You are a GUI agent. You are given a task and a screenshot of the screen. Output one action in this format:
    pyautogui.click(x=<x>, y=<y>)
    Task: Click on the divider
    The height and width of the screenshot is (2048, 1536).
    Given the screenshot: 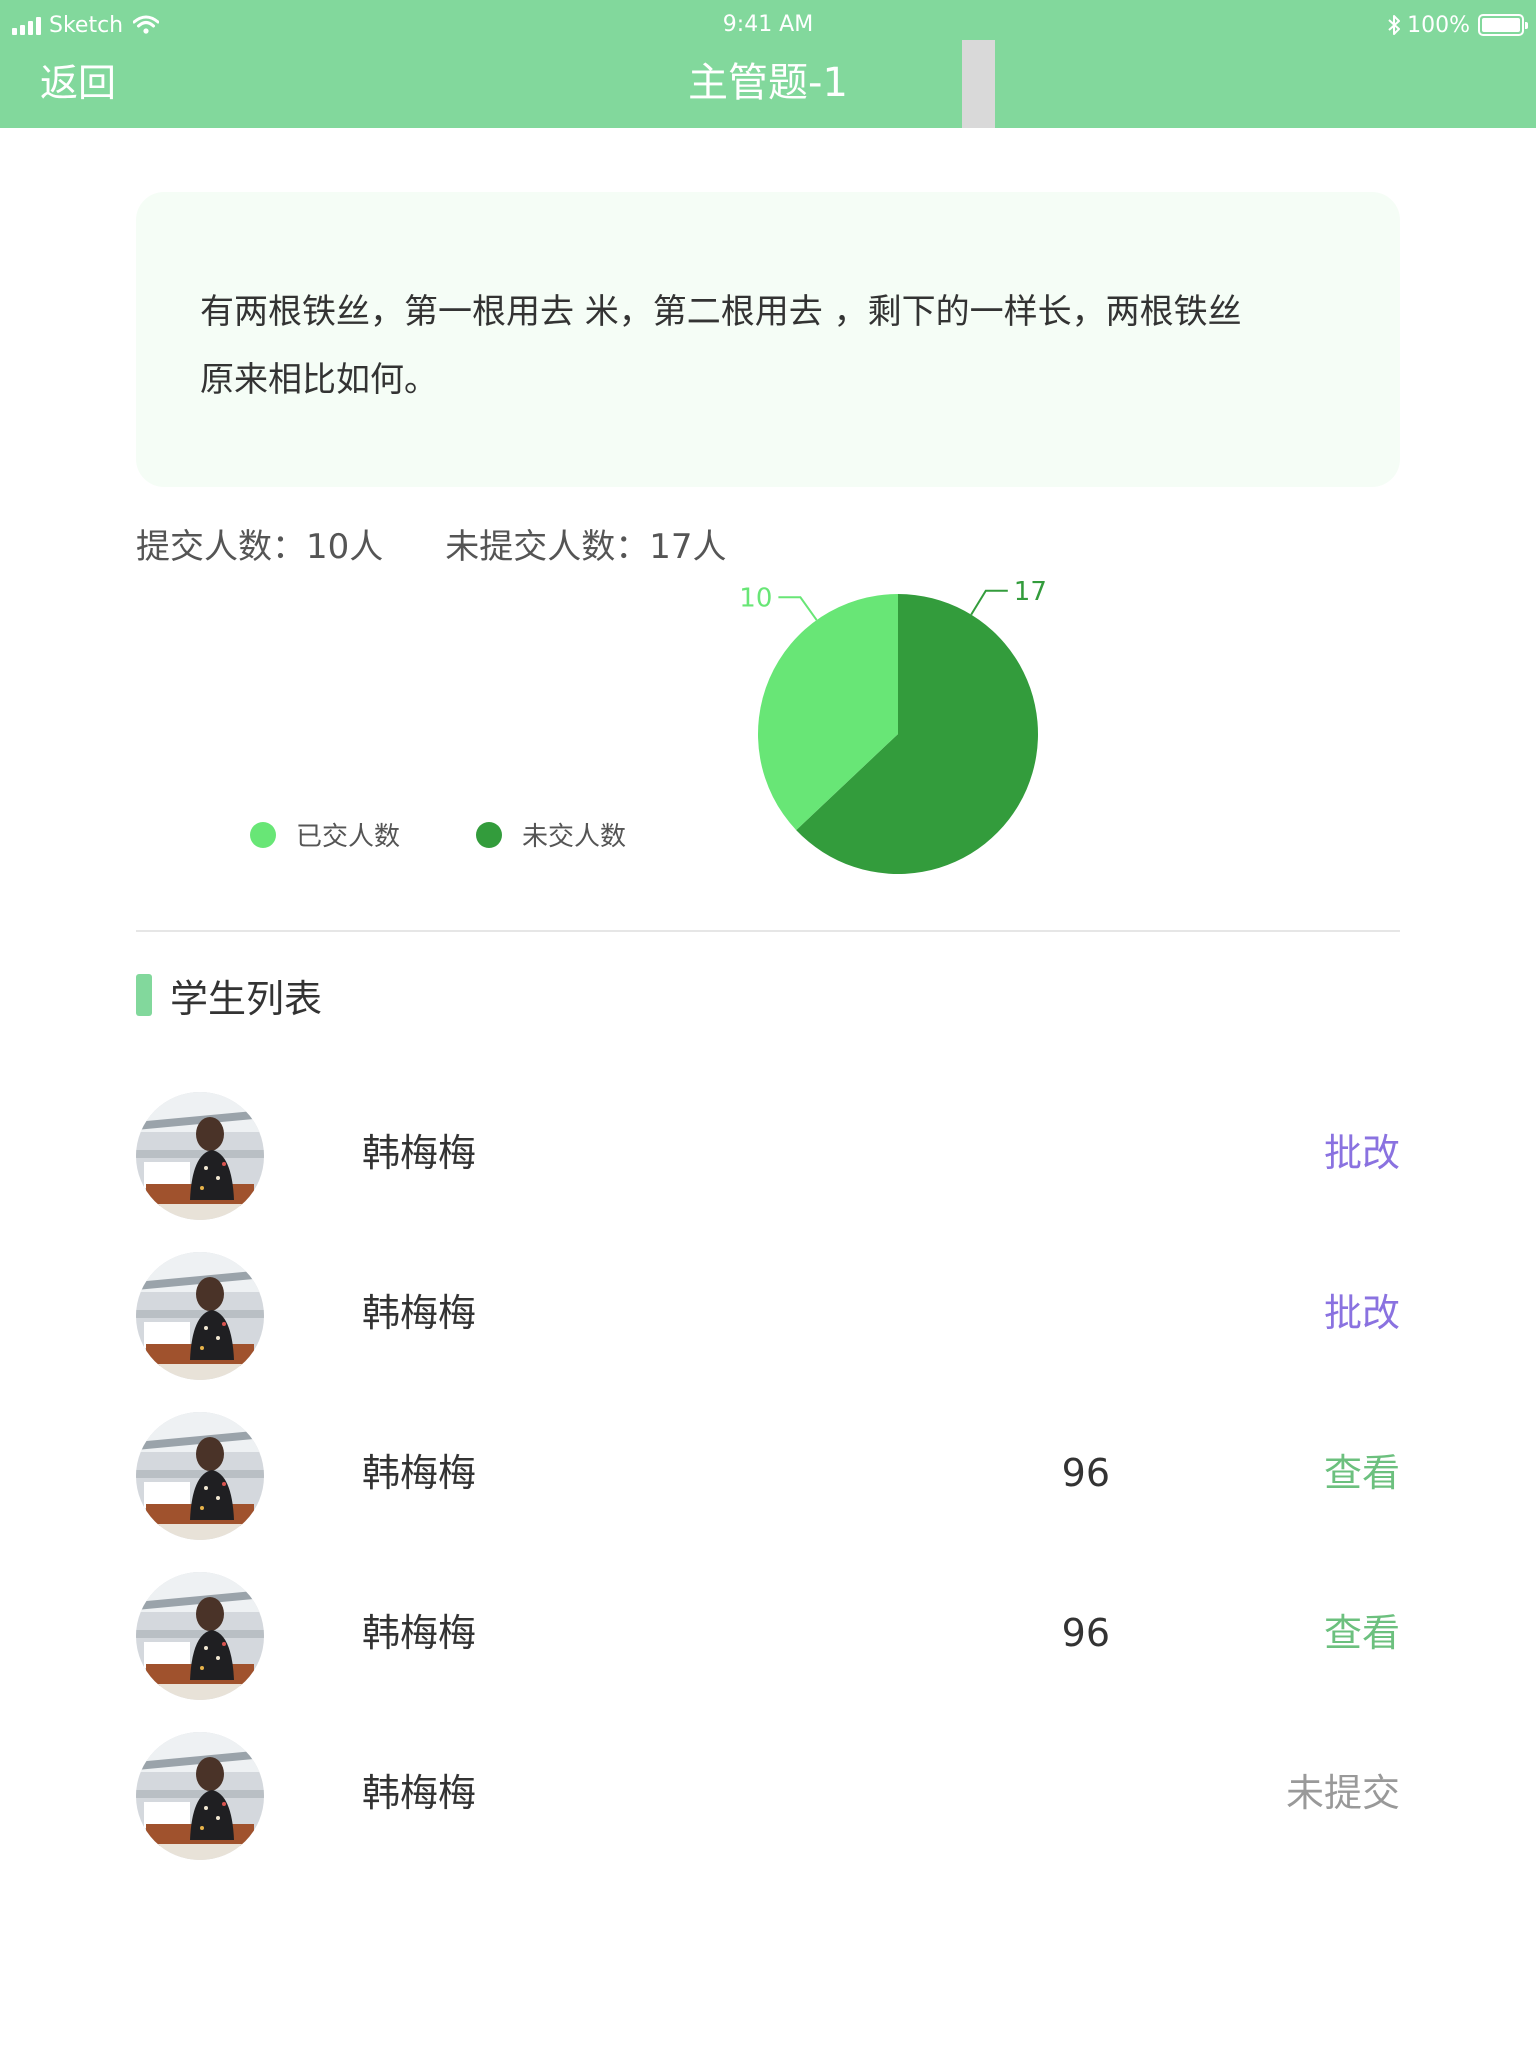 What is the action you would take?
    pyautogui.click(x=768, y=931)
    